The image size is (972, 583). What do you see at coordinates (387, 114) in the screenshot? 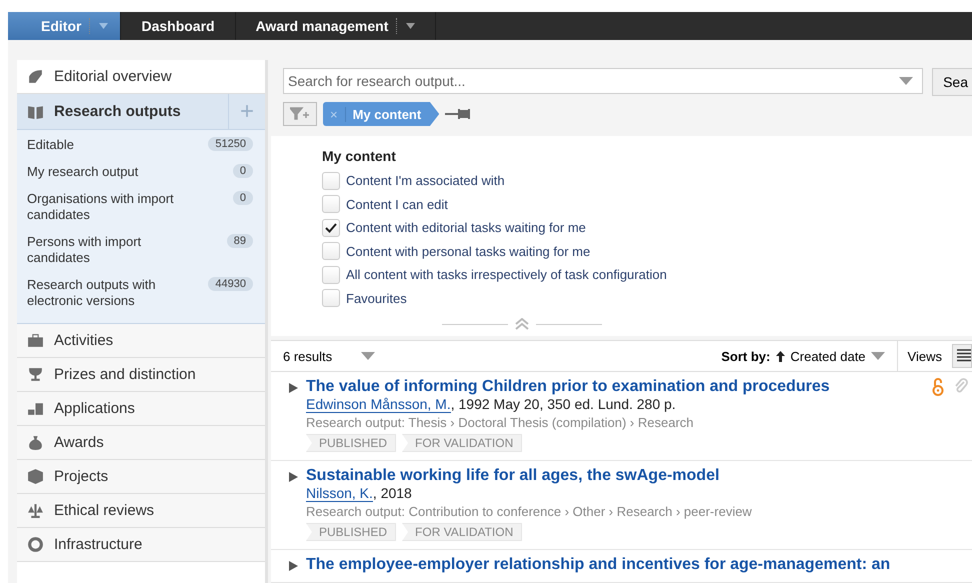
I see `filter-label: My content` at bounding box center [387, 114].